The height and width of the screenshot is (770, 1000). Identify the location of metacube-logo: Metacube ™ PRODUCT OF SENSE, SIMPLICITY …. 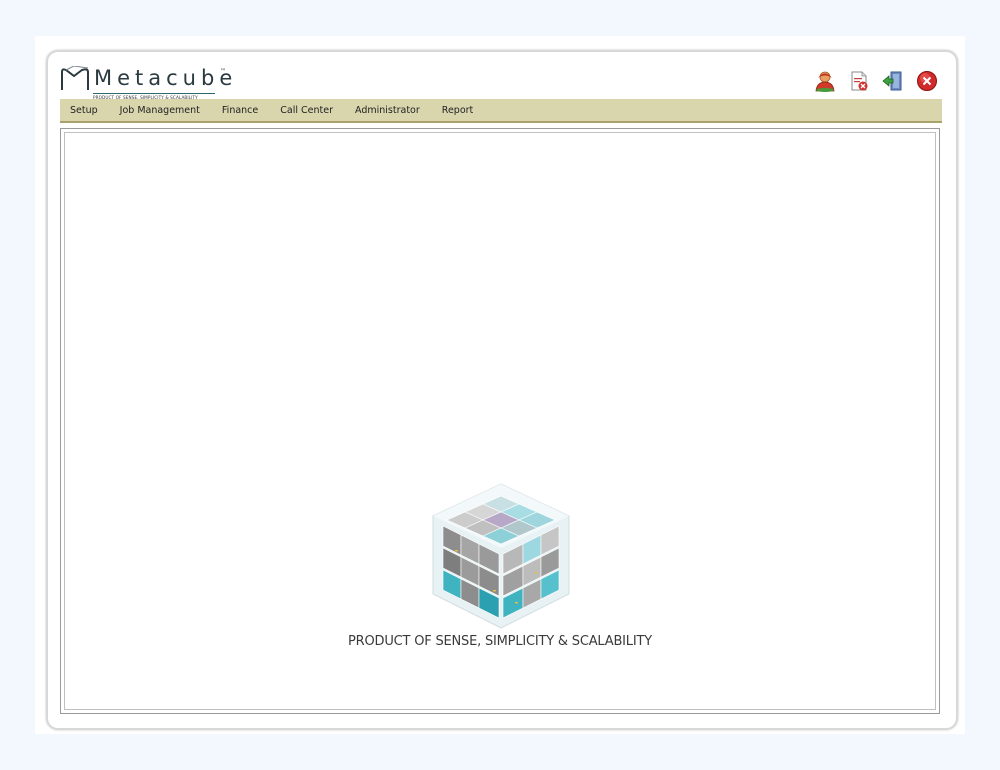
(150, 84).